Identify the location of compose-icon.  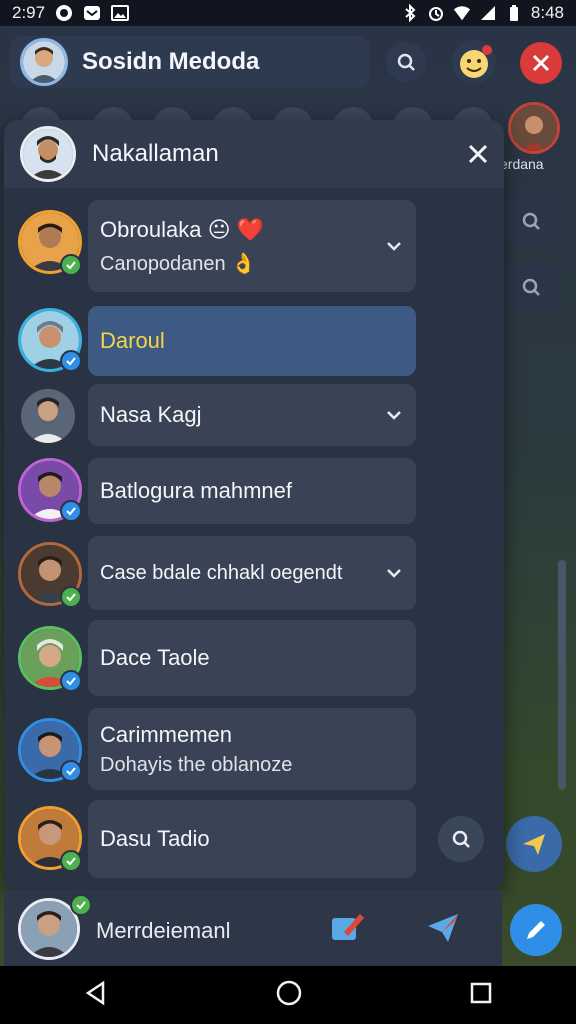
(348, 927).